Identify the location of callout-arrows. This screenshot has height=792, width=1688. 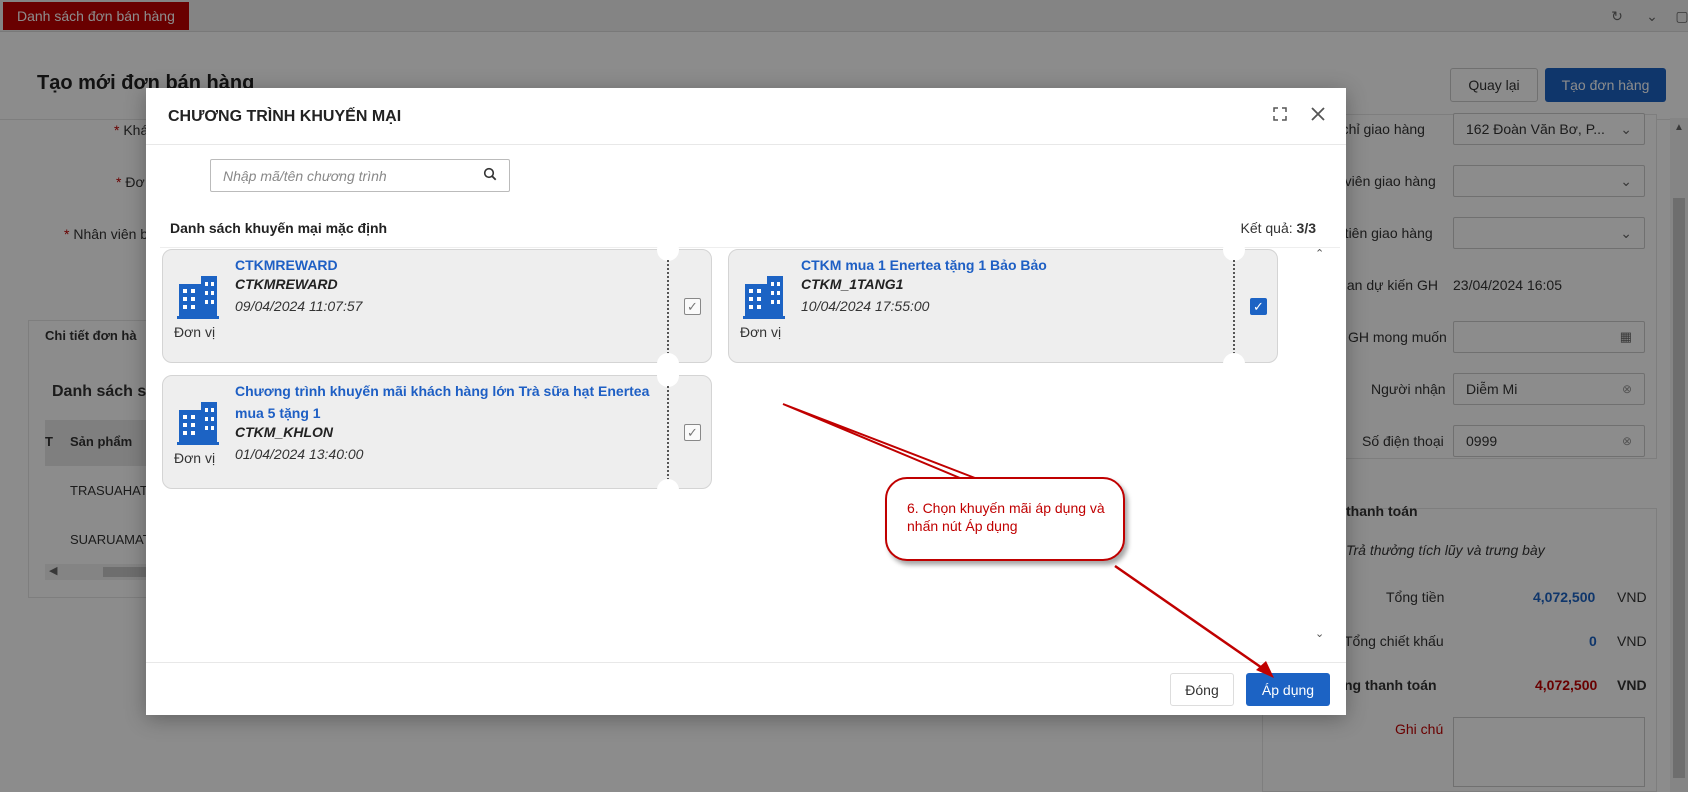
(1028, 540).